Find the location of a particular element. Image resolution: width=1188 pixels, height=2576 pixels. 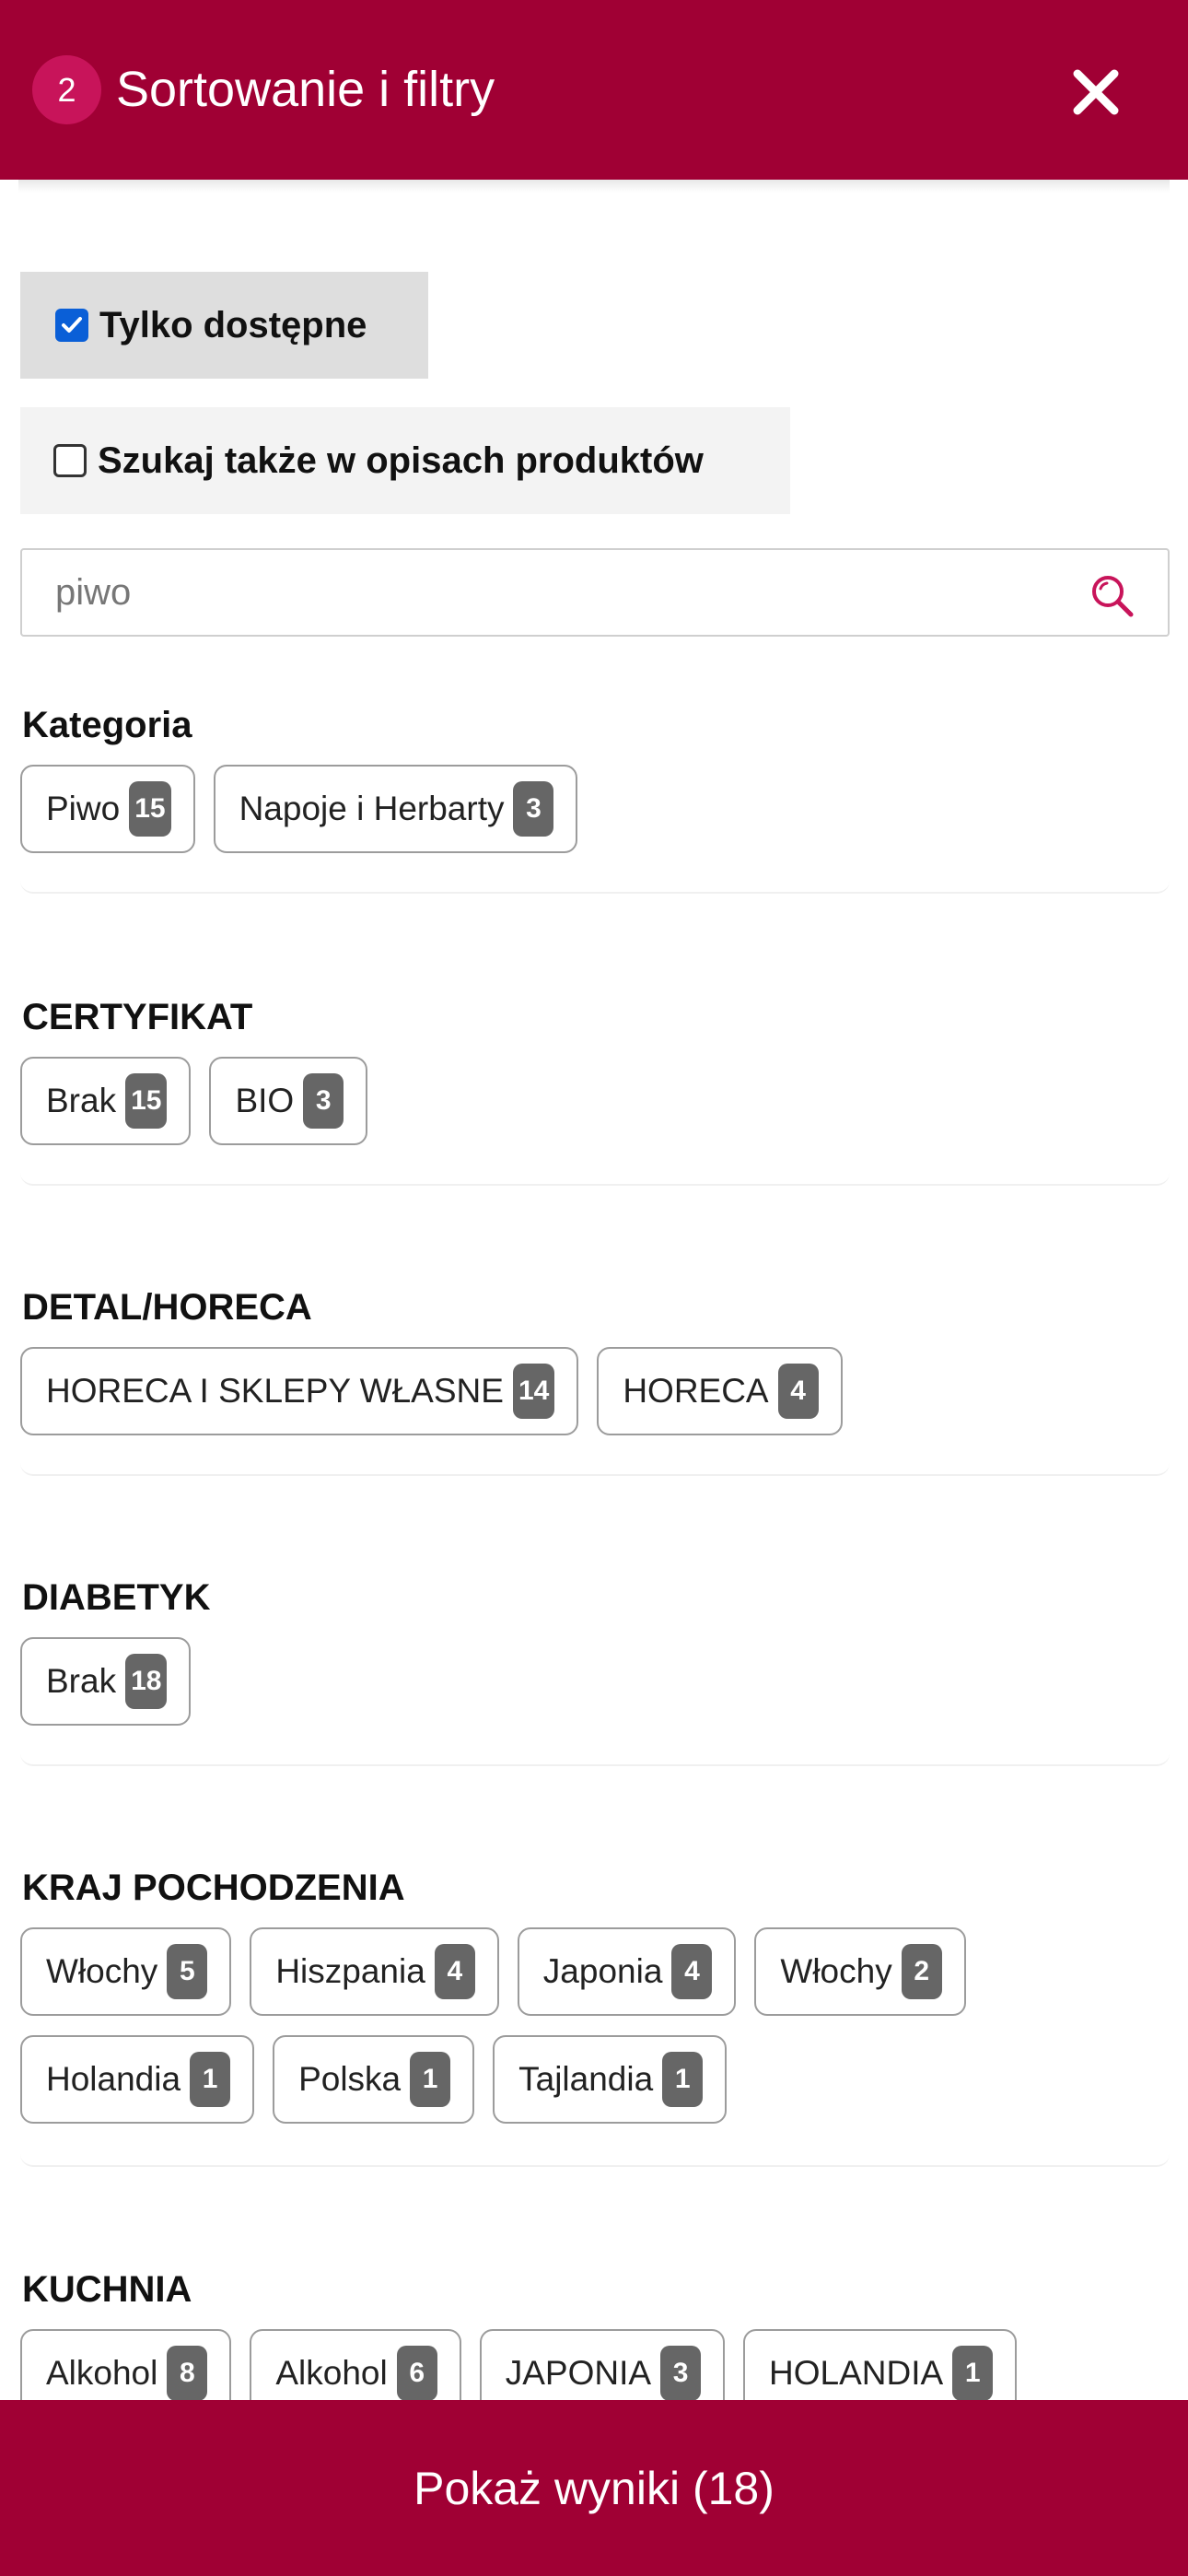

filter-section-certificate: CERTYFIKAT Brak 15 BIO 3 is located at coordinates (595, 1087).